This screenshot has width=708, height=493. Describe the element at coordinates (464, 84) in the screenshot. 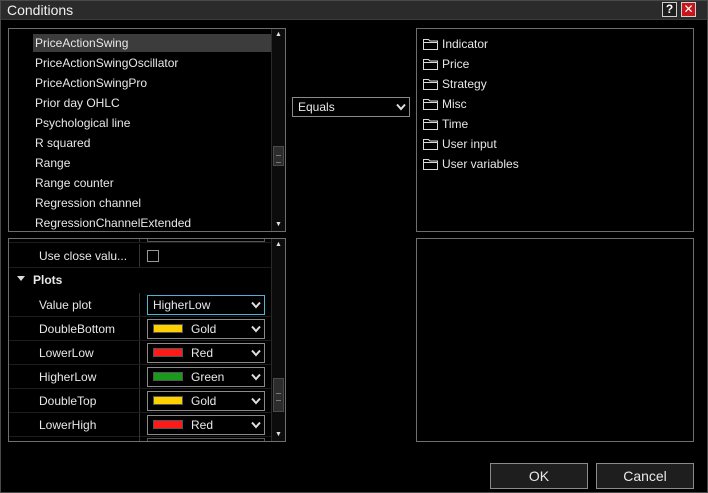

I see `category-label: Strategy` at that location.